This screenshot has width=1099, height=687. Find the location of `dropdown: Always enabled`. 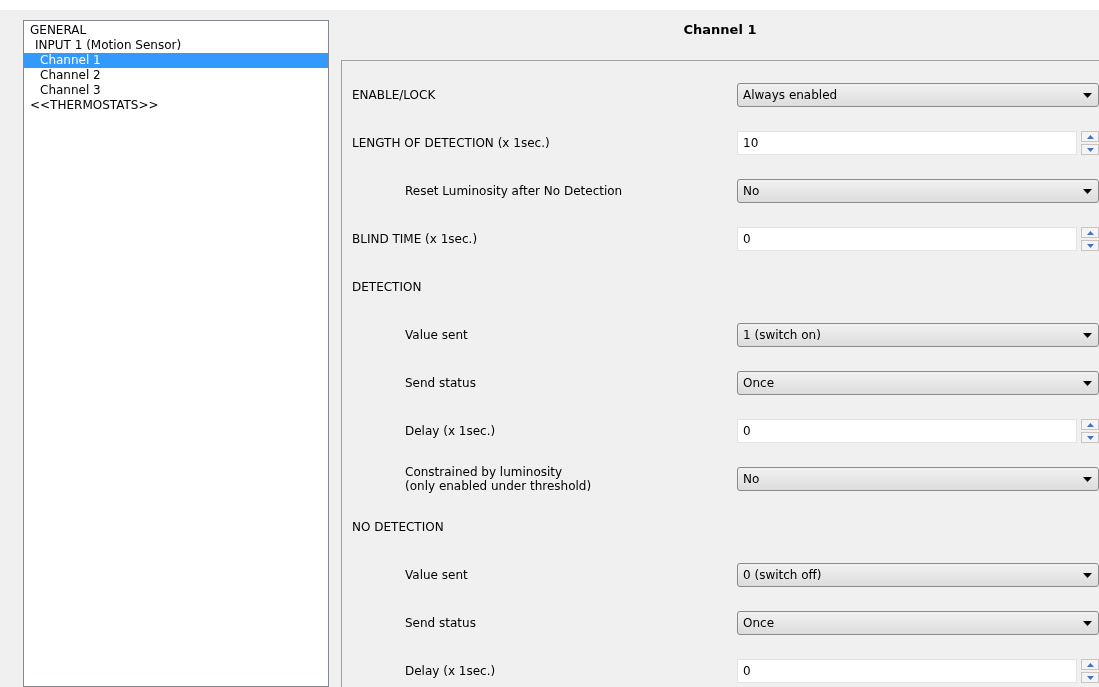

dropdown: Always enabled is located at coordinates (918, 95).